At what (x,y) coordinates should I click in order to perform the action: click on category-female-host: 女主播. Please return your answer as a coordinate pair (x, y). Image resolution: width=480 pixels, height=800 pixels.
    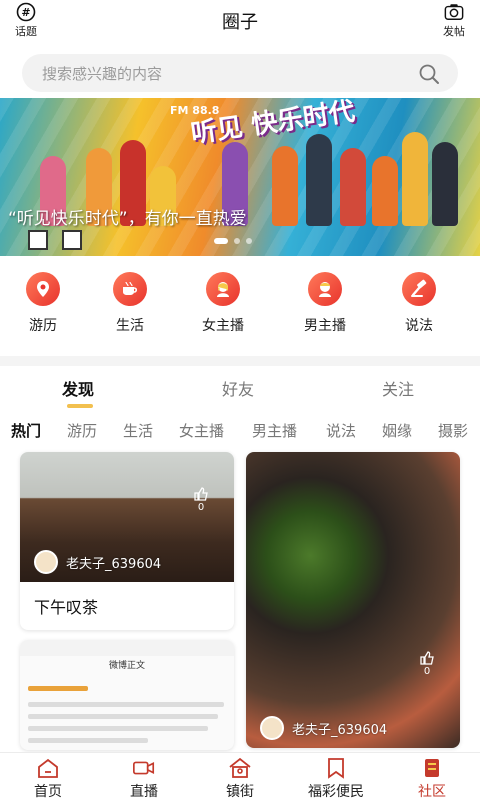
    Looking at the image, I should click on (223, 303).